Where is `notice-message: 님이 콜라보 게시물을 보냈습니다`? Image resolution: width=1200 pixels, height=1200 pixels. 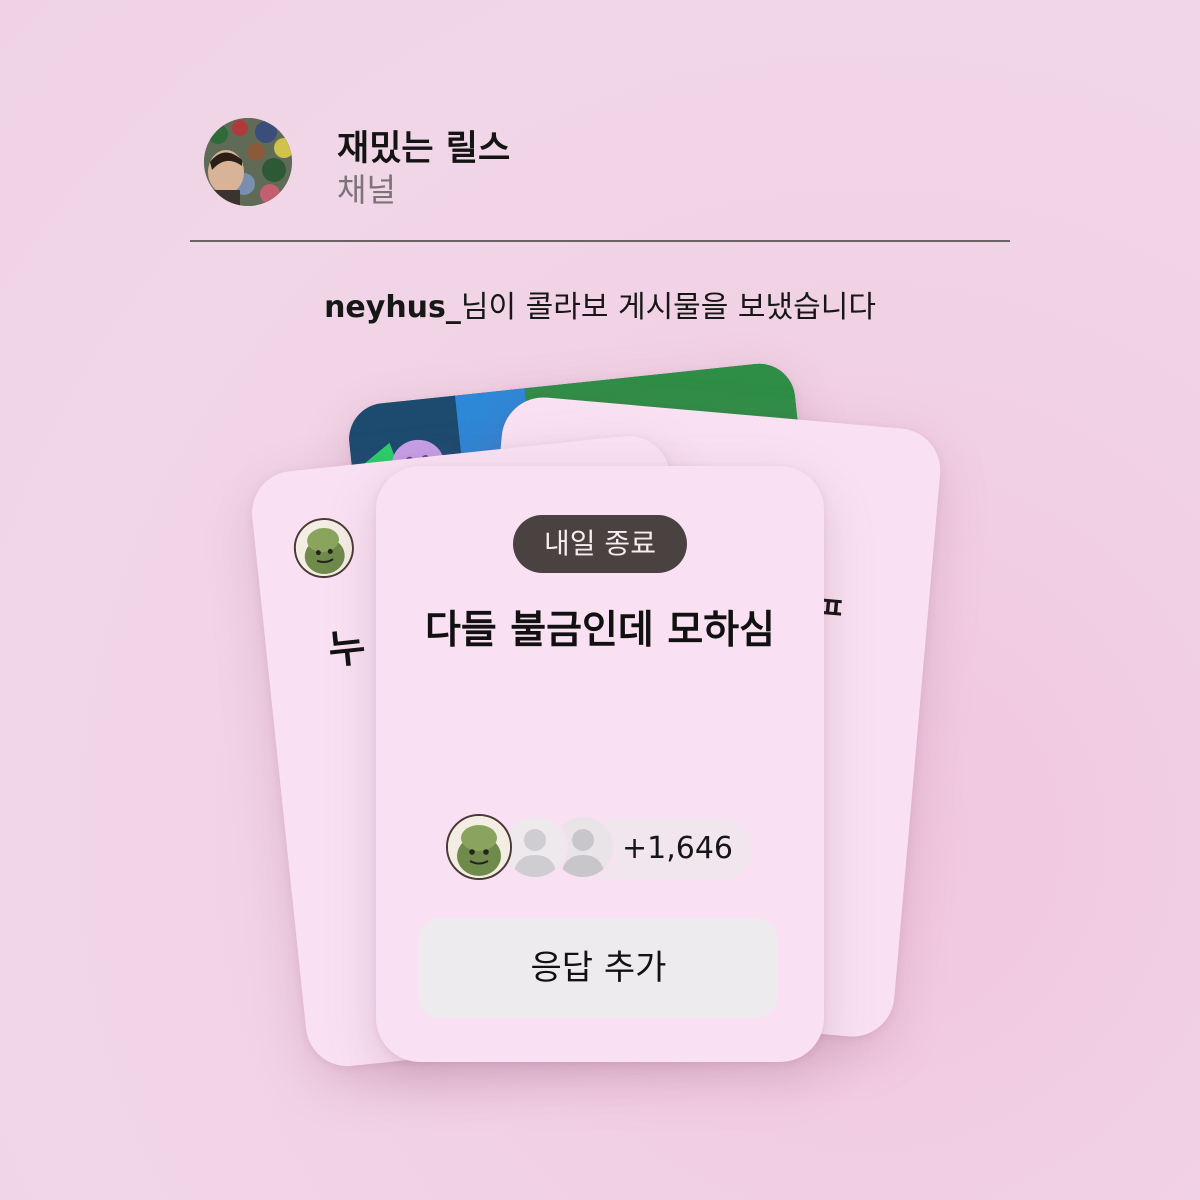
notice-message: 님이 콜라보 게시물을 보냈습니다 is located at coordinates (668, 307).